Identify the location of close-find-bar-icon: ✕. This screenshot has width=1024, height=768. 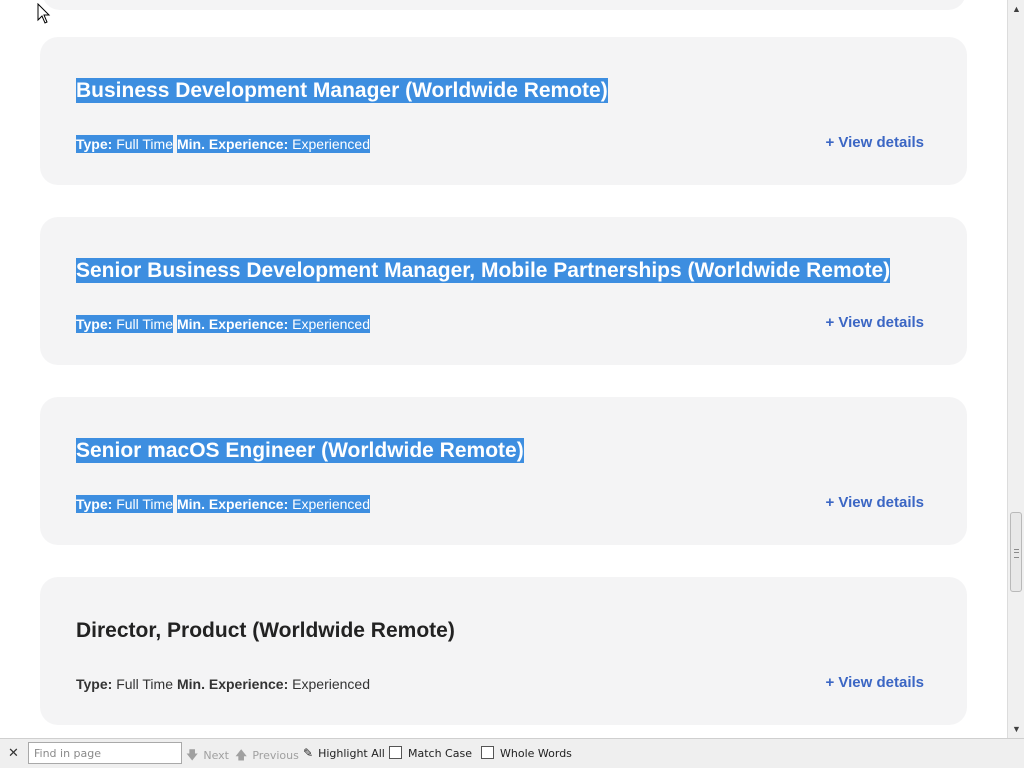
(13, 753).